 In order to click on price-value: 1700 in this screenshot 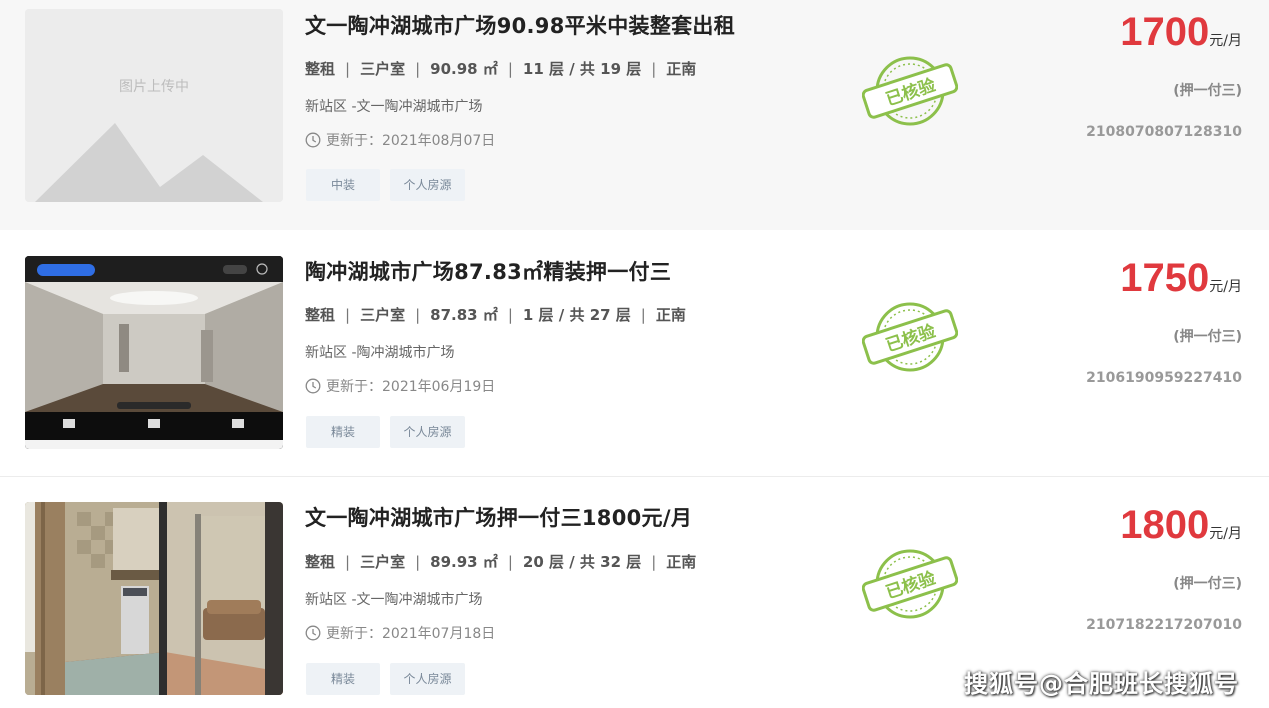, I will do `click(1165, 32)`.